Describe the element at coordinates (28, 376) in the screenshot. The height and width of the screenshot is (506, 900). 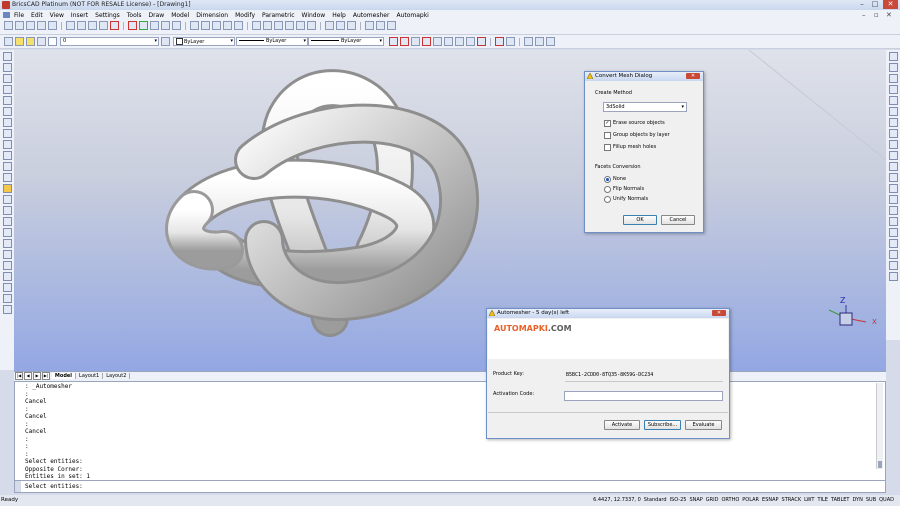
I see `tab-prev-icon: ◀` at that location.